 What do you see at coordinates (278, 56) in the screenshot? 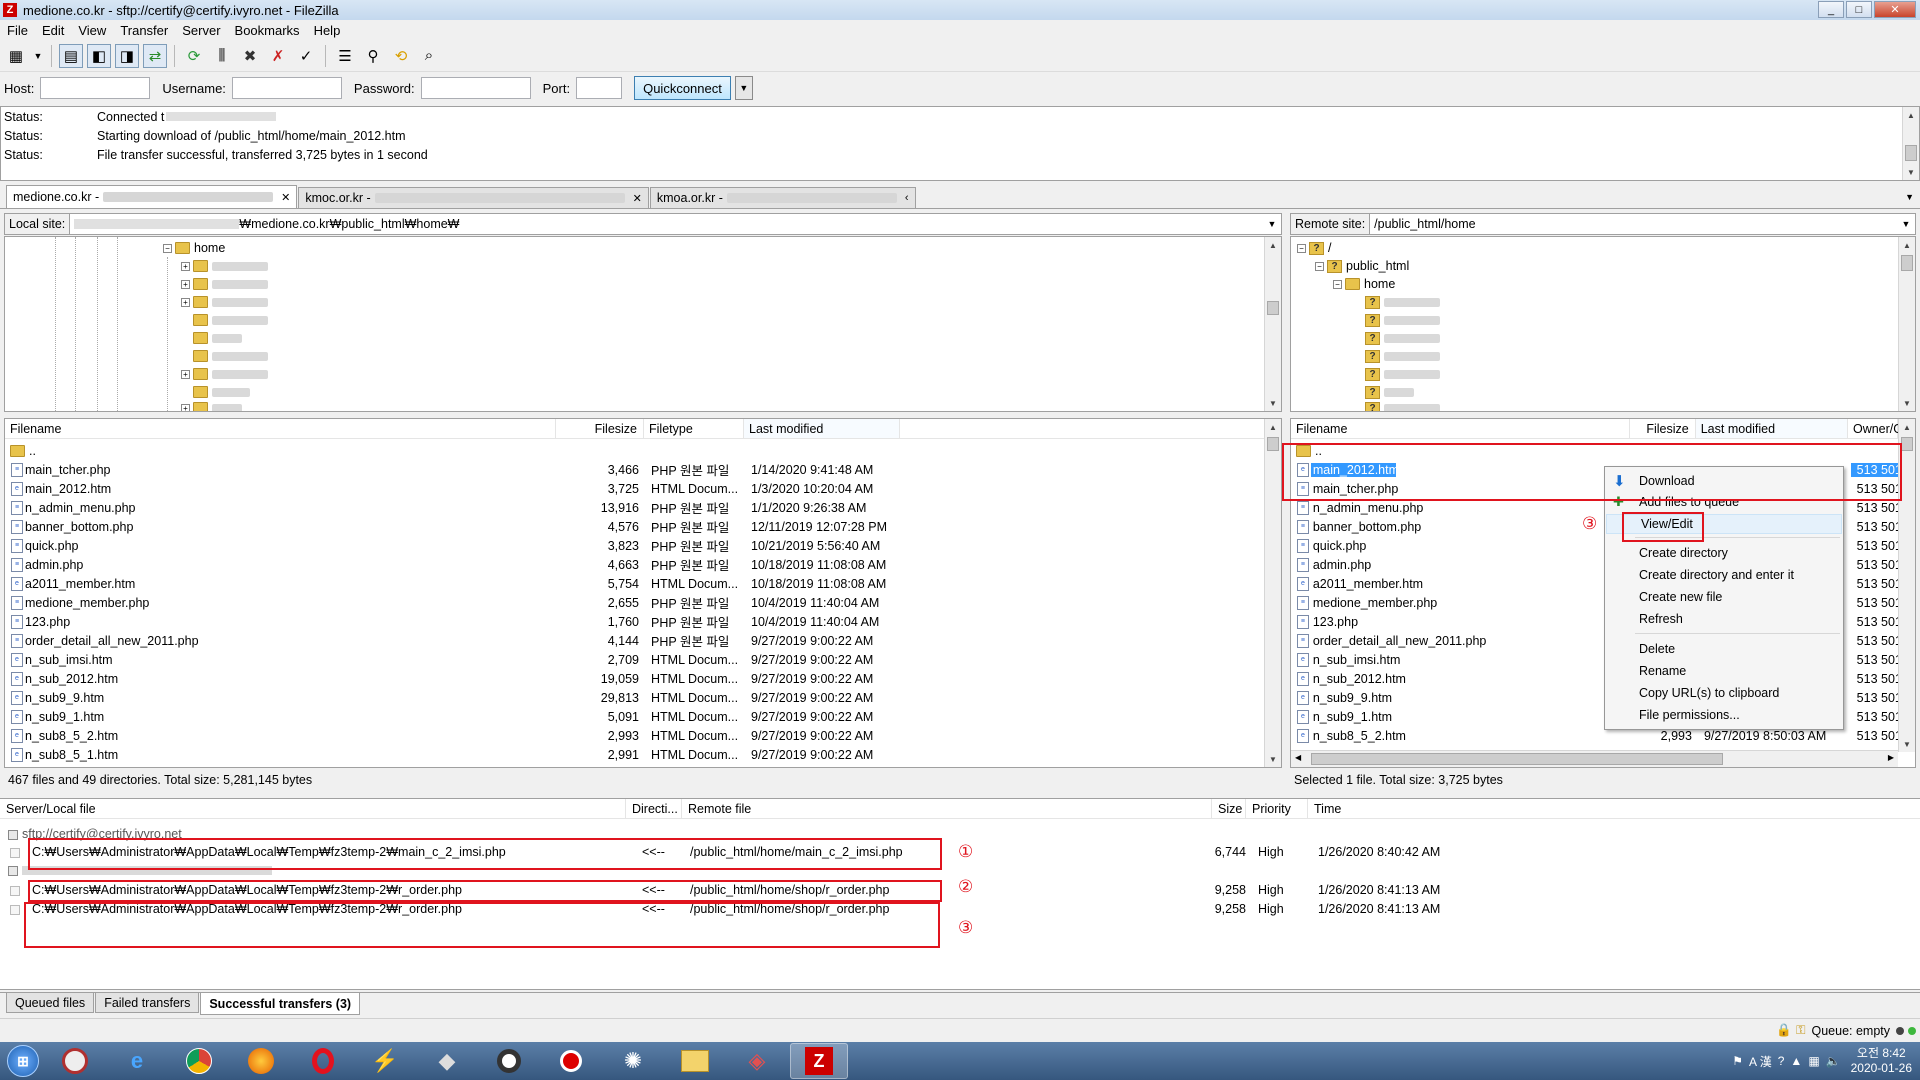
I see `disconnect-icon: ✗` at bounding box center [278, 56].